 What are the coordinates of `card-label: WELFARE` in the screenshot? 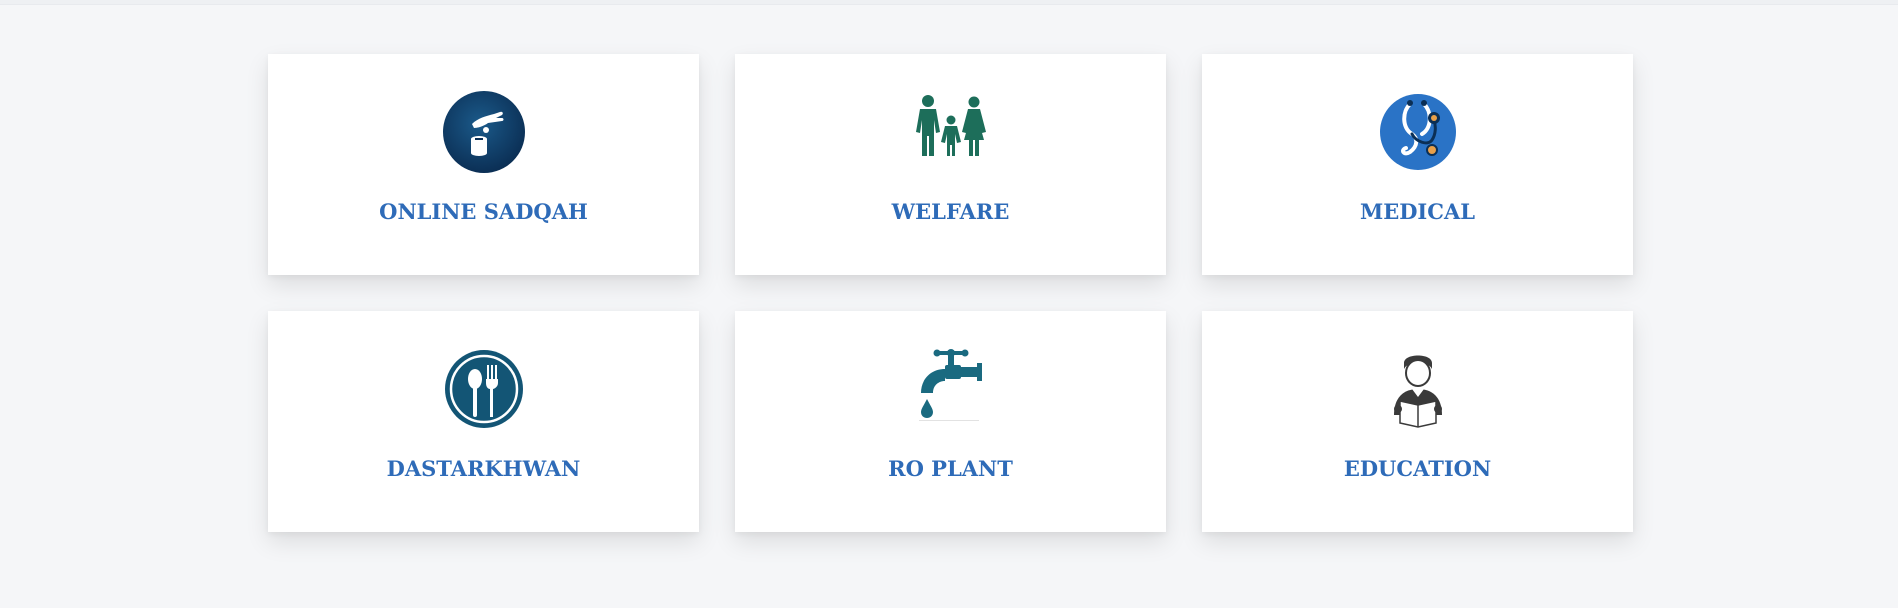 It's located at (950, 211).